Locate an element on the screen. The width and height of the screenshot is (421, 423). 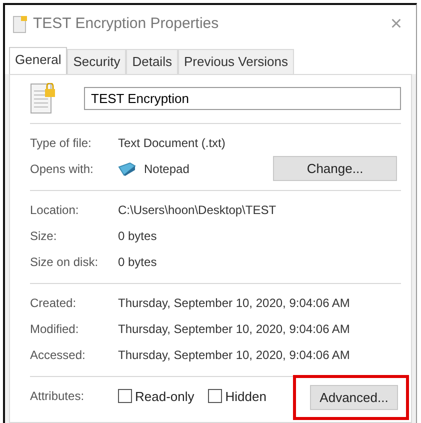
field-label: Attributes: is located at coordinates (58, 397).